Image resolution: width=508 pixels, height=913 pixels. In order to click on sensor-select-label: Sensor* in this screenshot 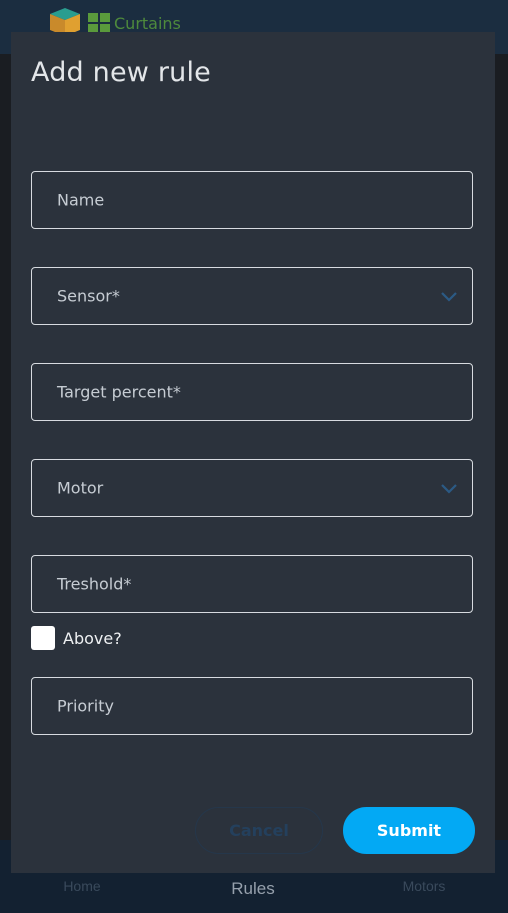, I will do `click(88, 296)`.